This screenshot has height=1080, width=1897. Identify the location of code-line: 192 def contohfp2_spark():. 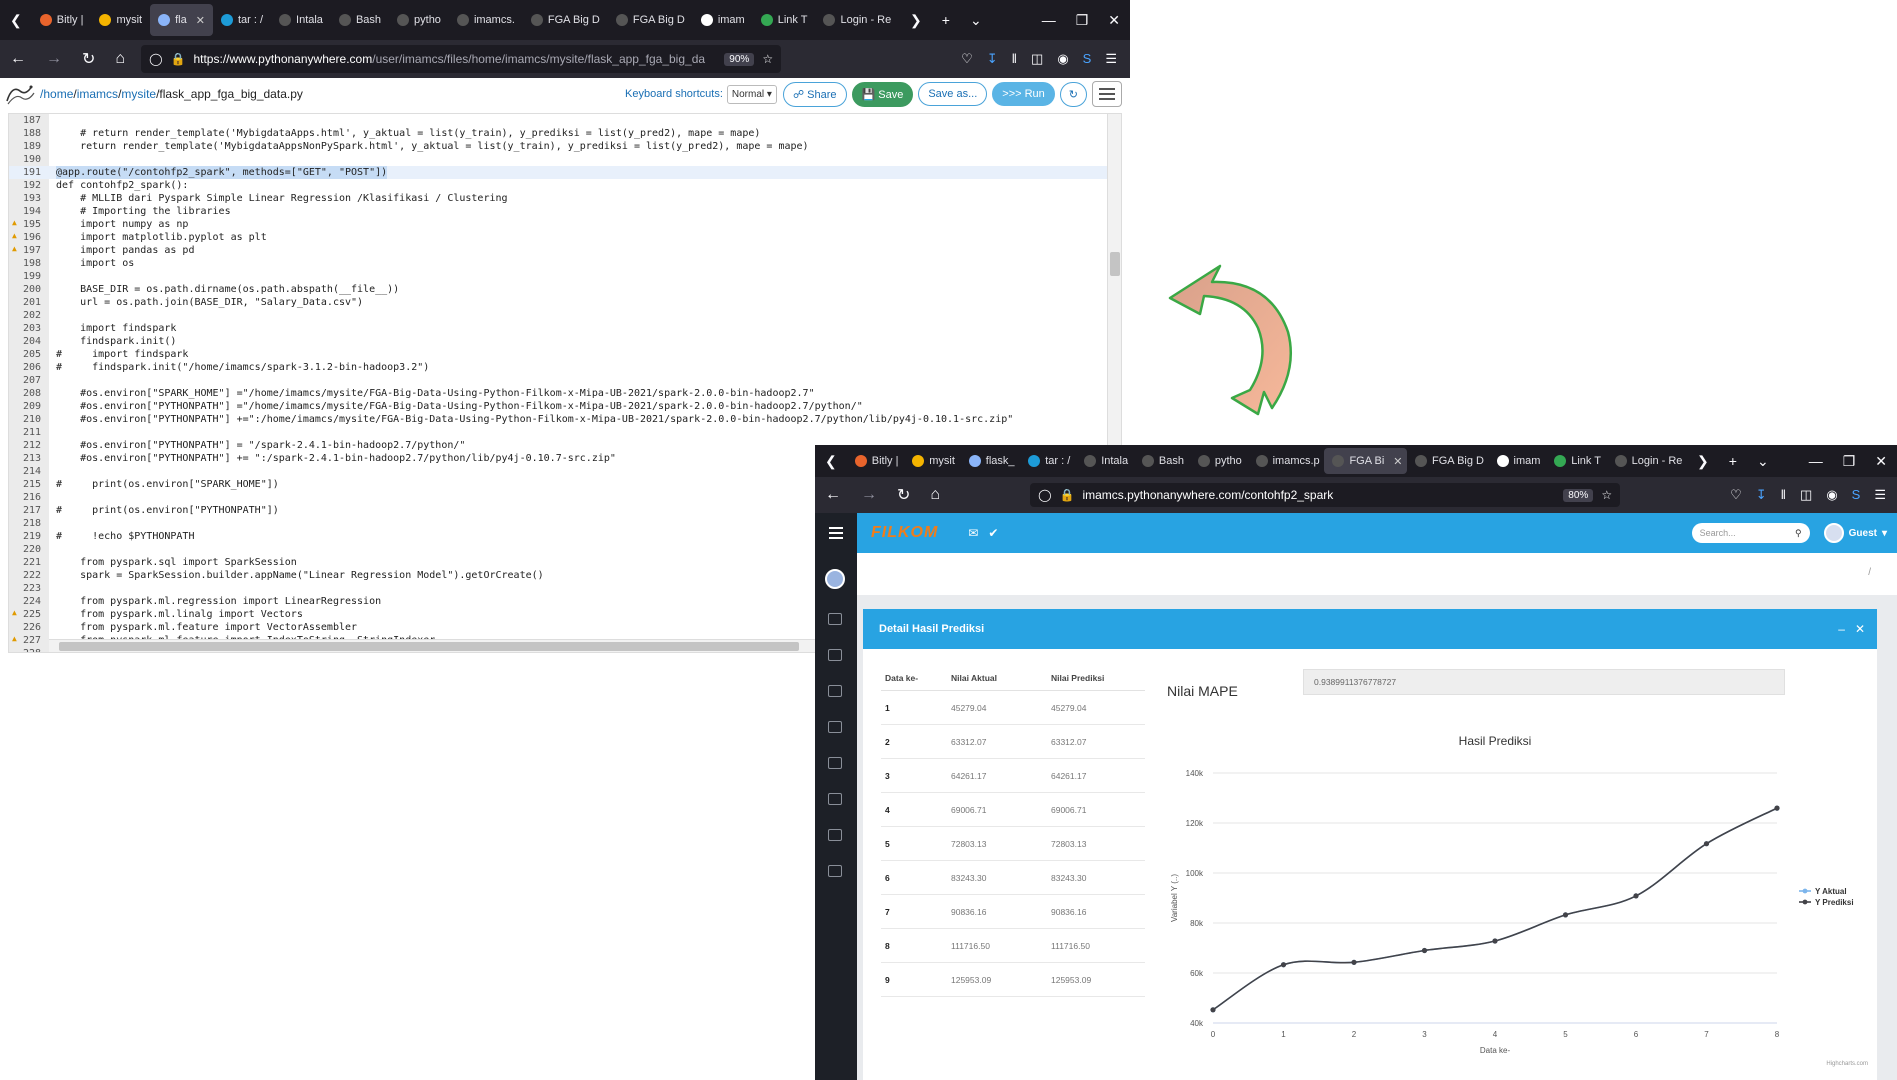
(565, 185).